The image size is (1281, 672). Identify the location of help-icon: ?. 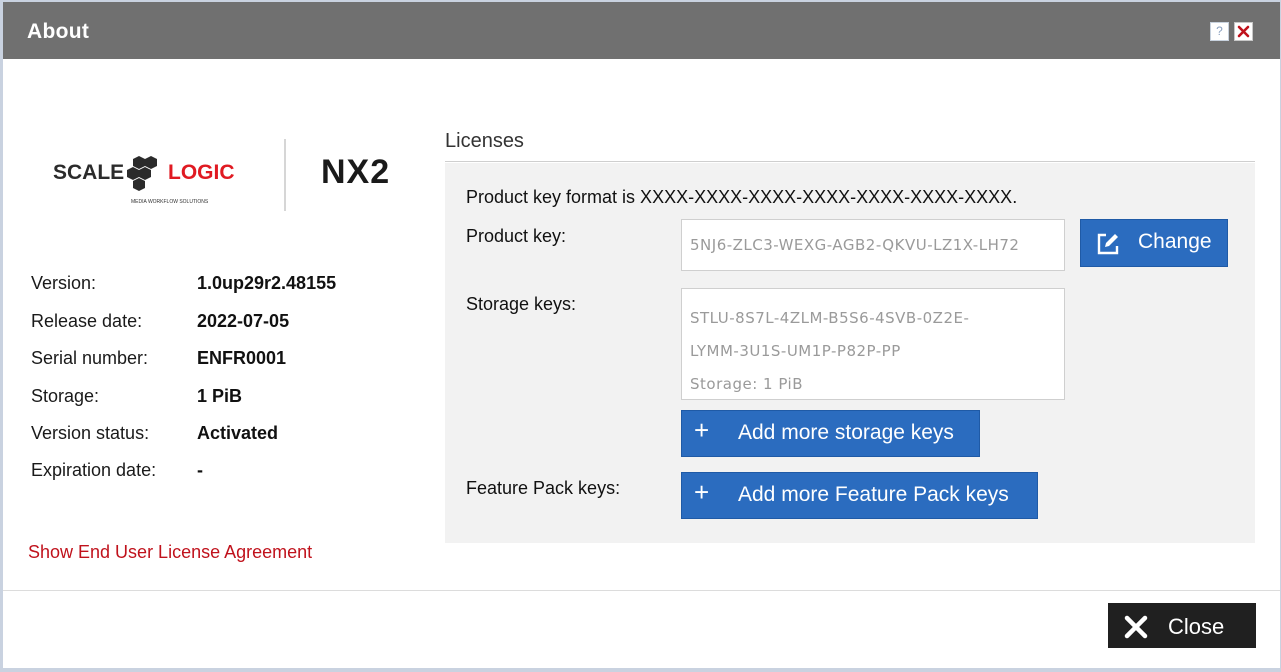
(1219, 31).